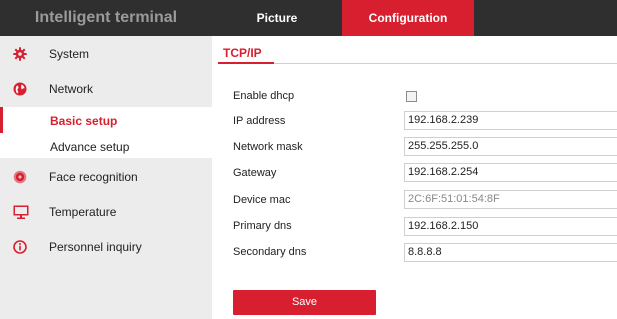 The image size is (617, 319). I want to click on secondary-dns-label: Secondary dns, so click(270, 252).